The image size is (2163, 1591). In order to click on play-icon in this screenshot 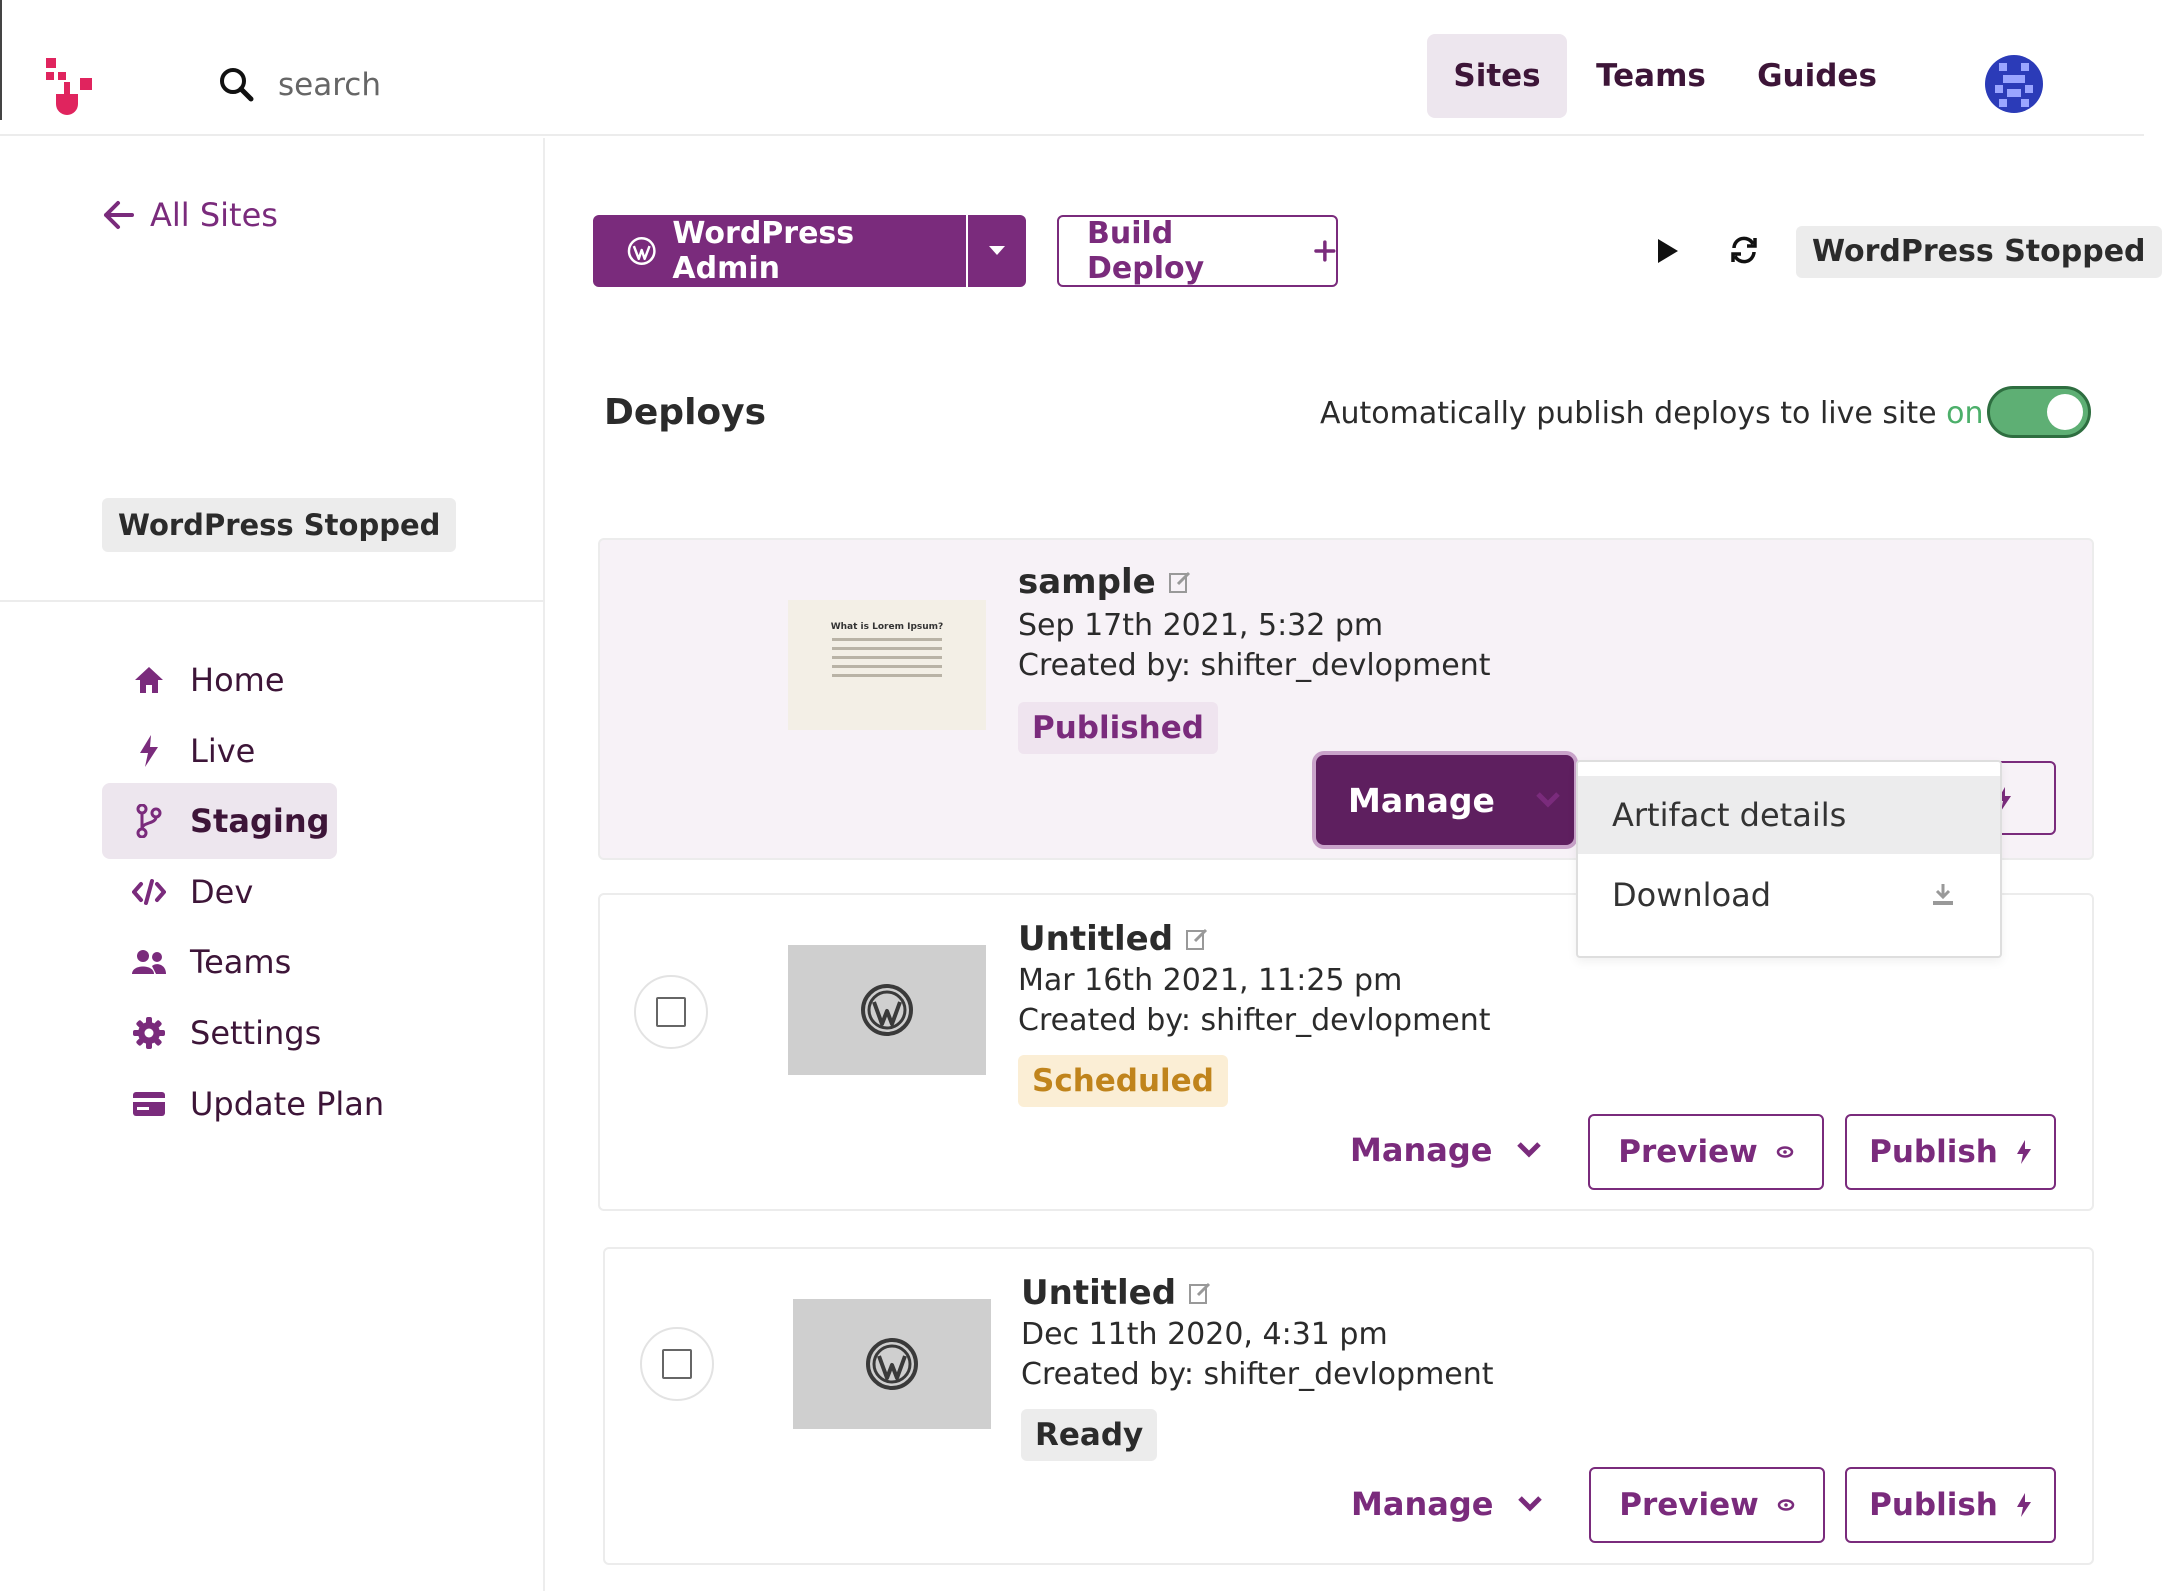, I will do `click(1667, 251)`.